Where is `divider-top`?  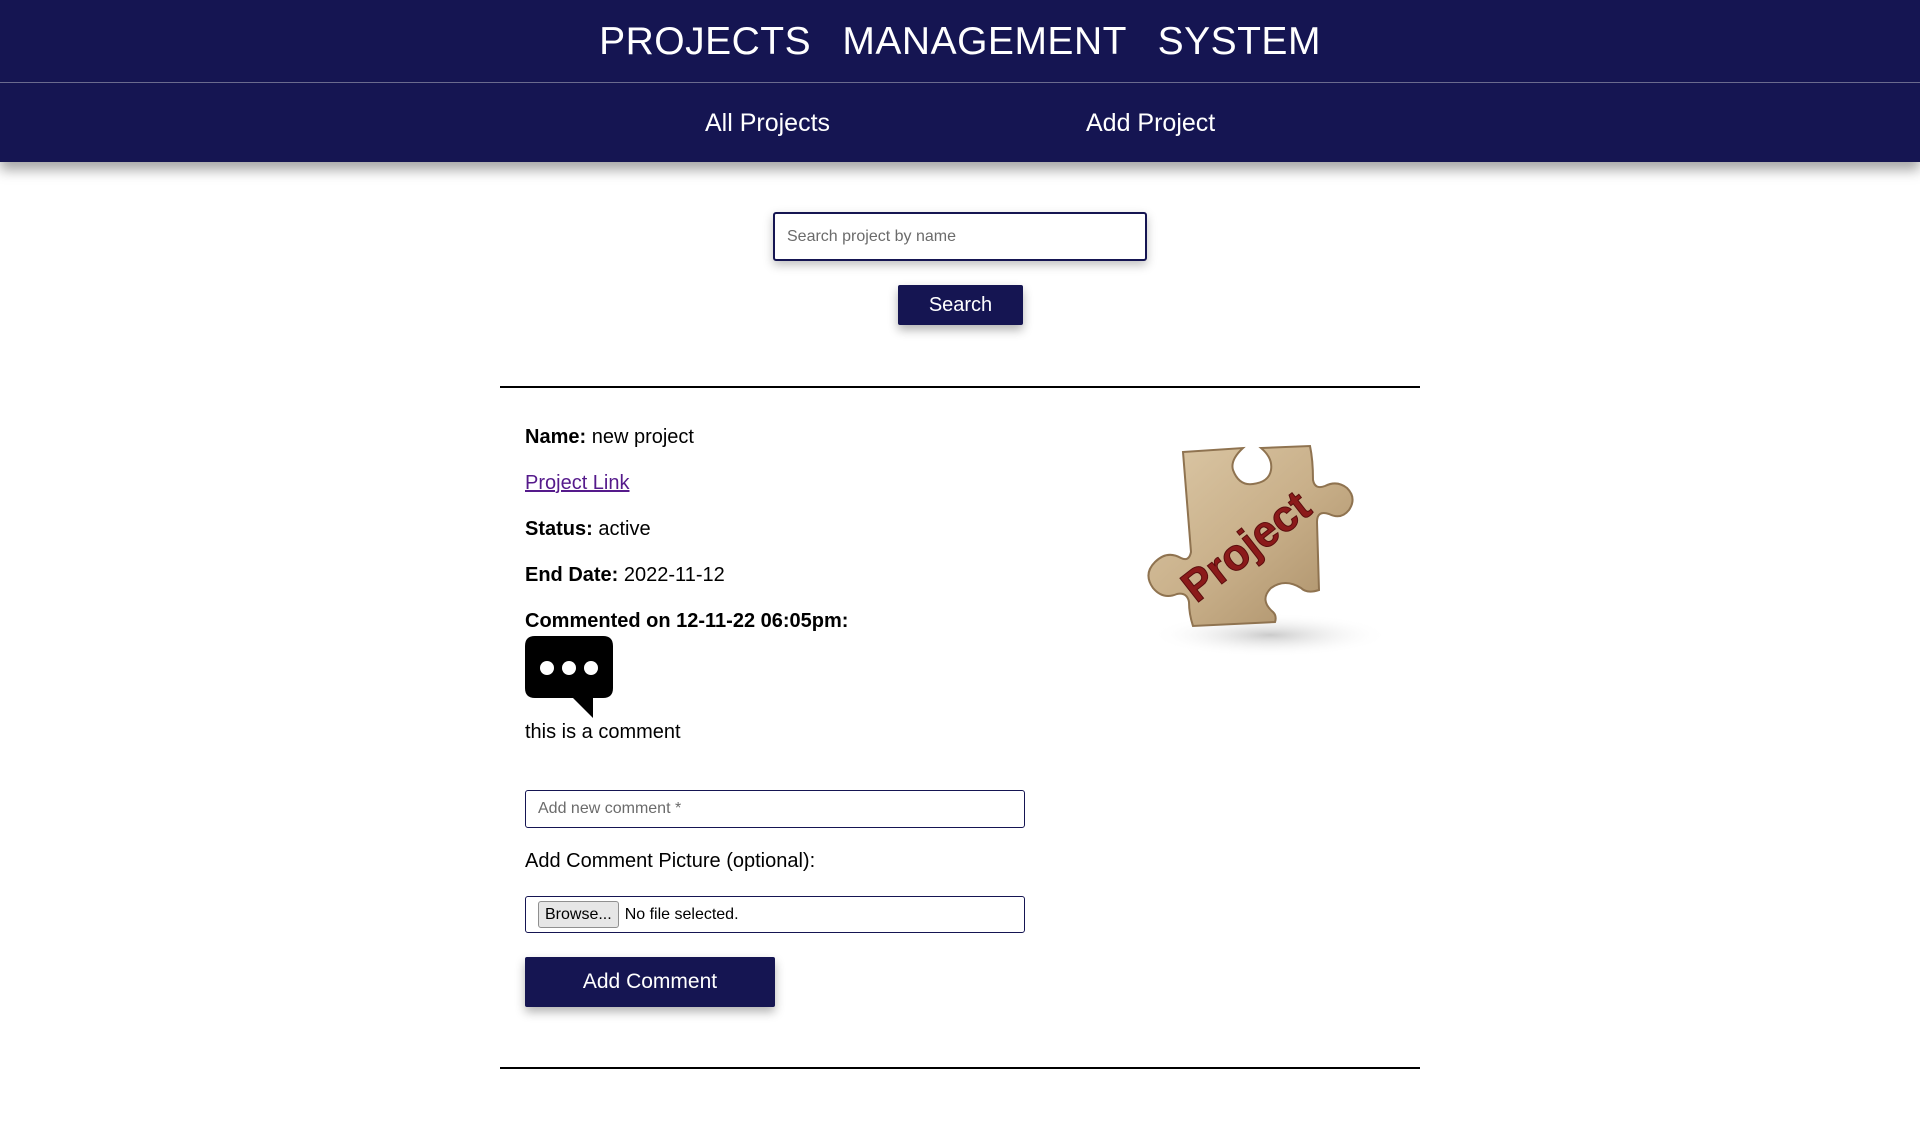 divider-top is located at coordinates (960, 387).